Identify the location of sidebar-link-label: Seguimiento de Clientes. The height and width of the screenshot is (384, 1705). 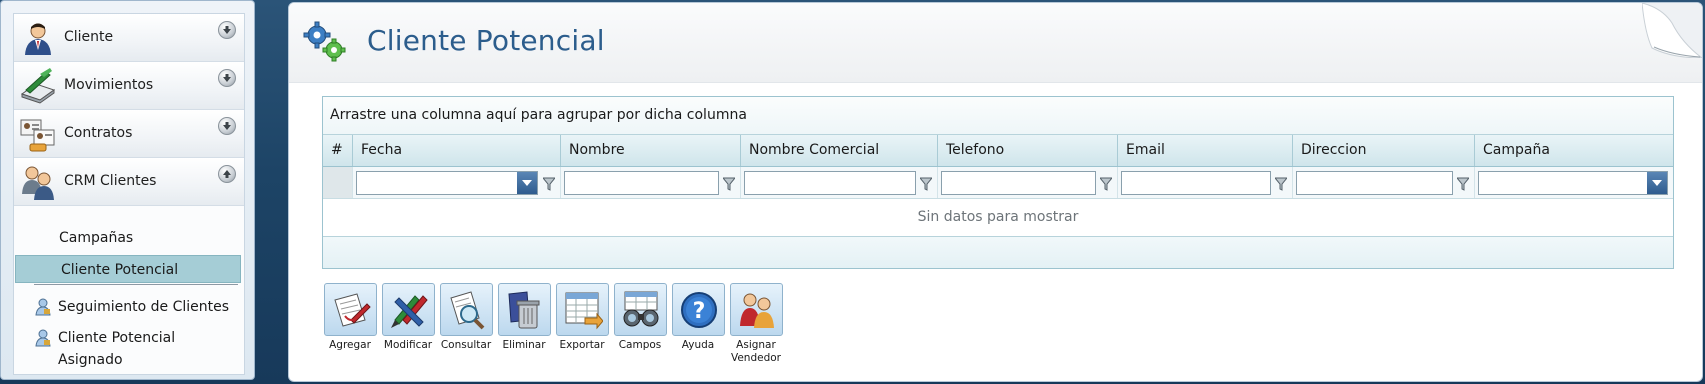
(144, 307).